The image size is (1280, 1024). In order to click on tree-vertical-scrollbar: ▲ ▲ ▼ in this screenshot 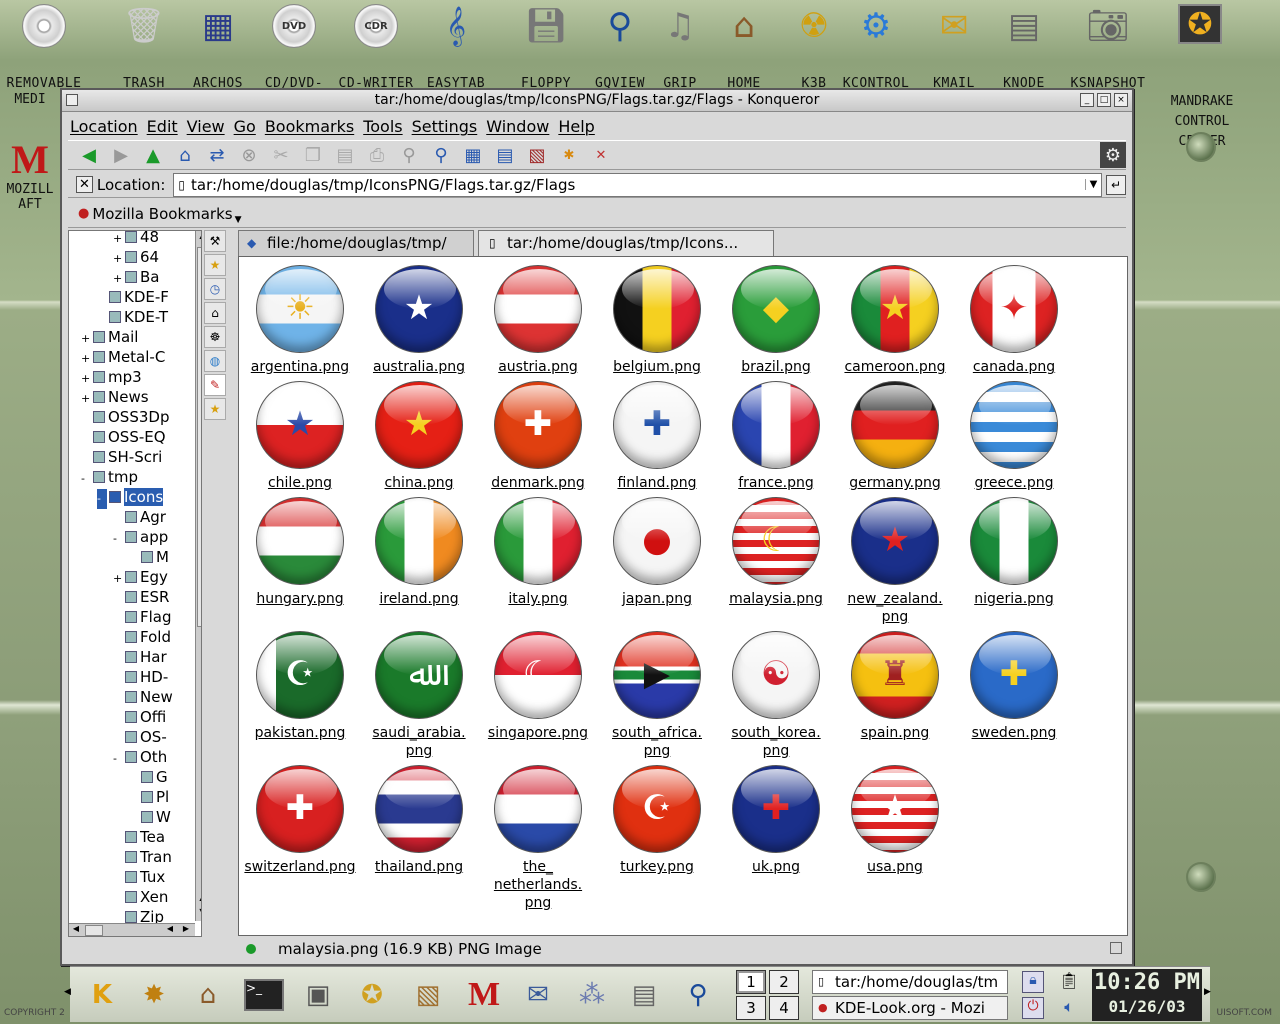, I will do `click(198, 576)`.